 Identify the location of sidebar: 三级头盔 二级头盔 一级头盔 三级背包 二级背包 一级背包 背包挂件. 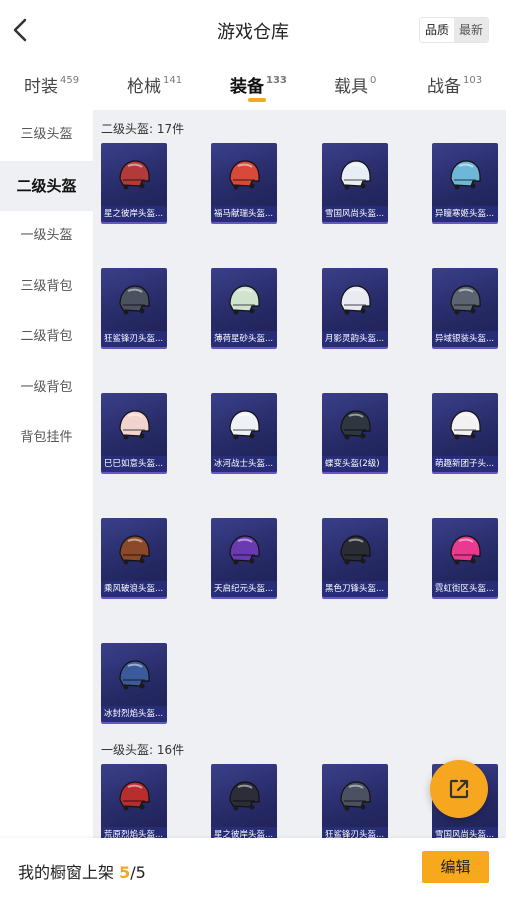
(46, 474).